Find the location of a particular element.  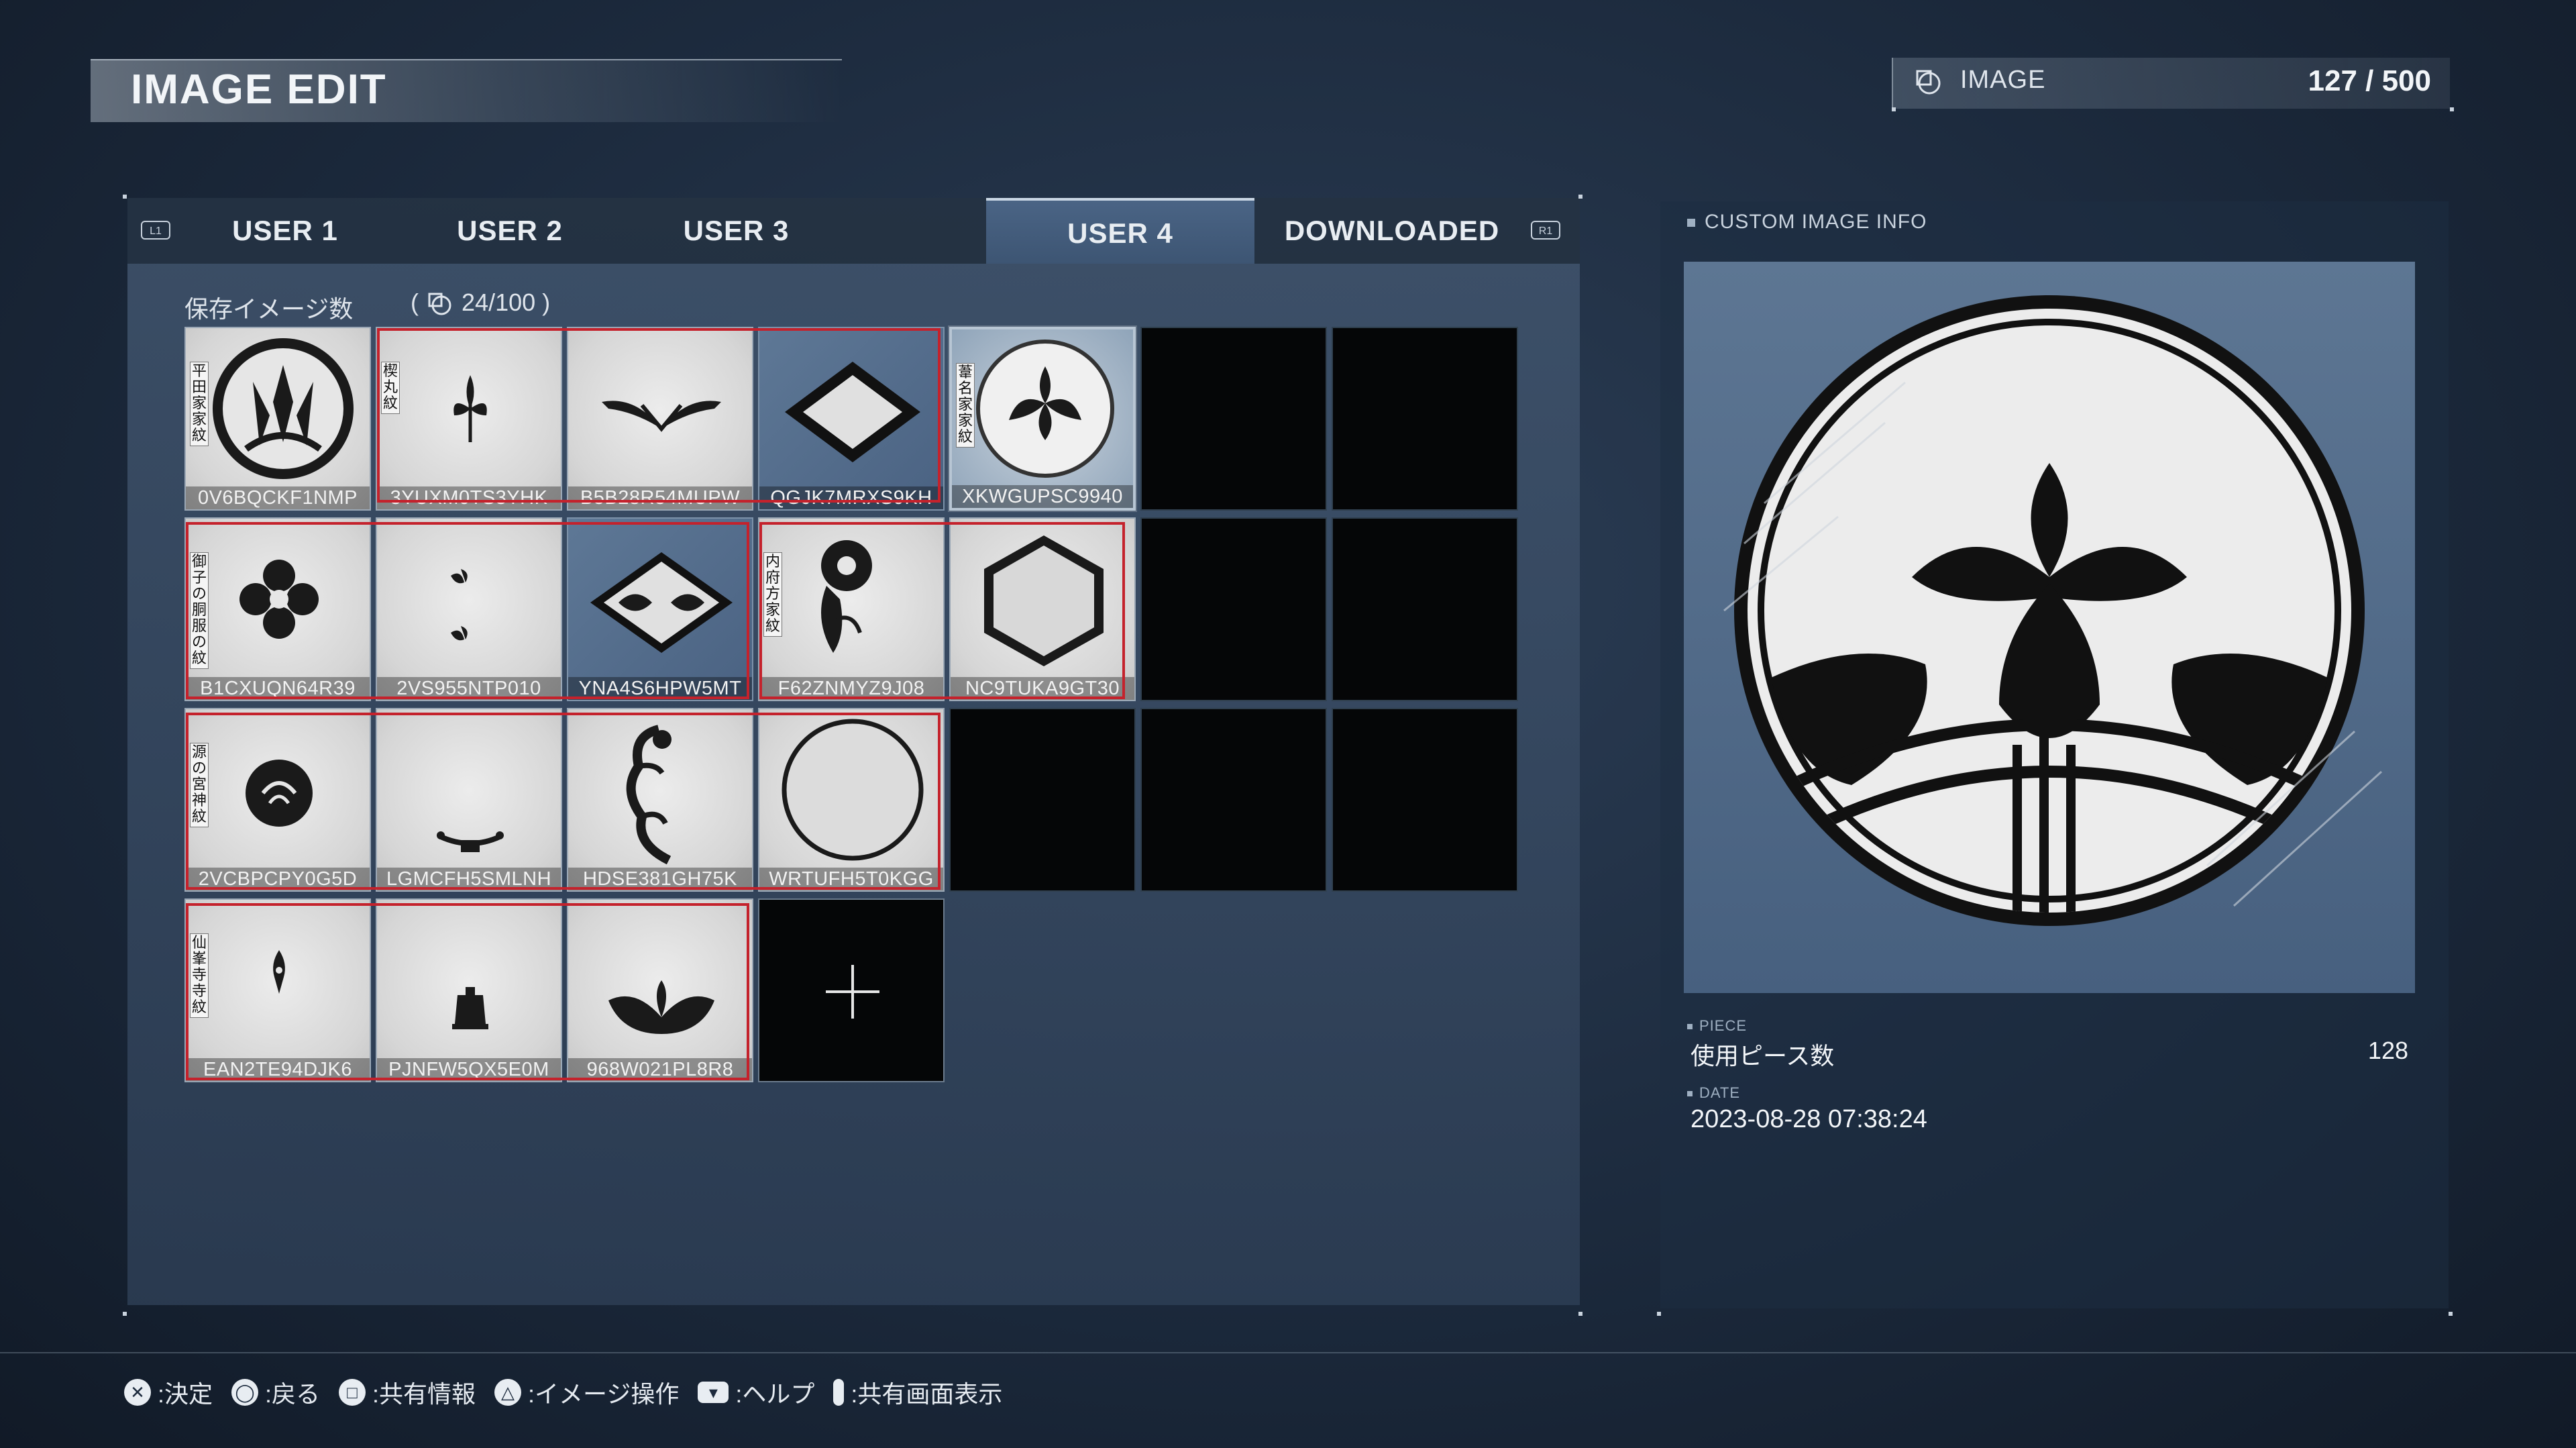

tab-downloaded: DOWNLOADED is located at coordinates (1391, 231).